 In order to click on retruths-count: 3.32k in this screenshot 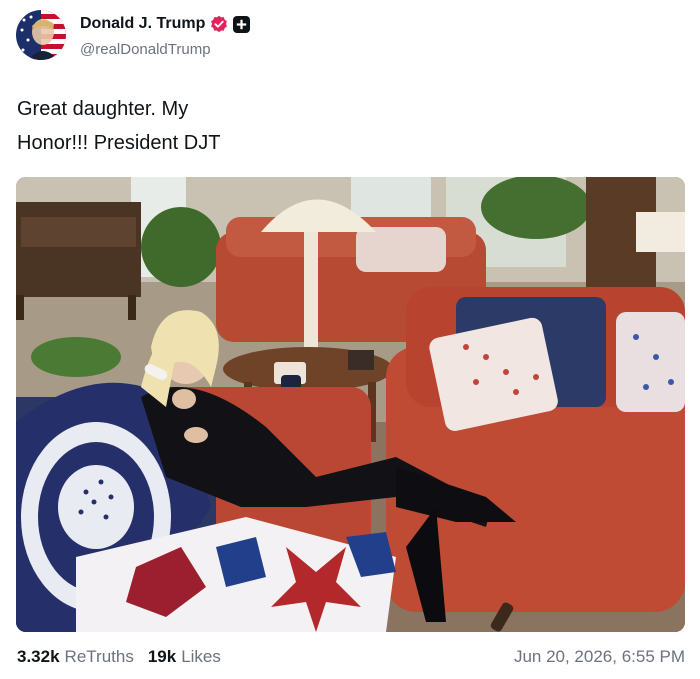, I will do `click(38, 657)`.